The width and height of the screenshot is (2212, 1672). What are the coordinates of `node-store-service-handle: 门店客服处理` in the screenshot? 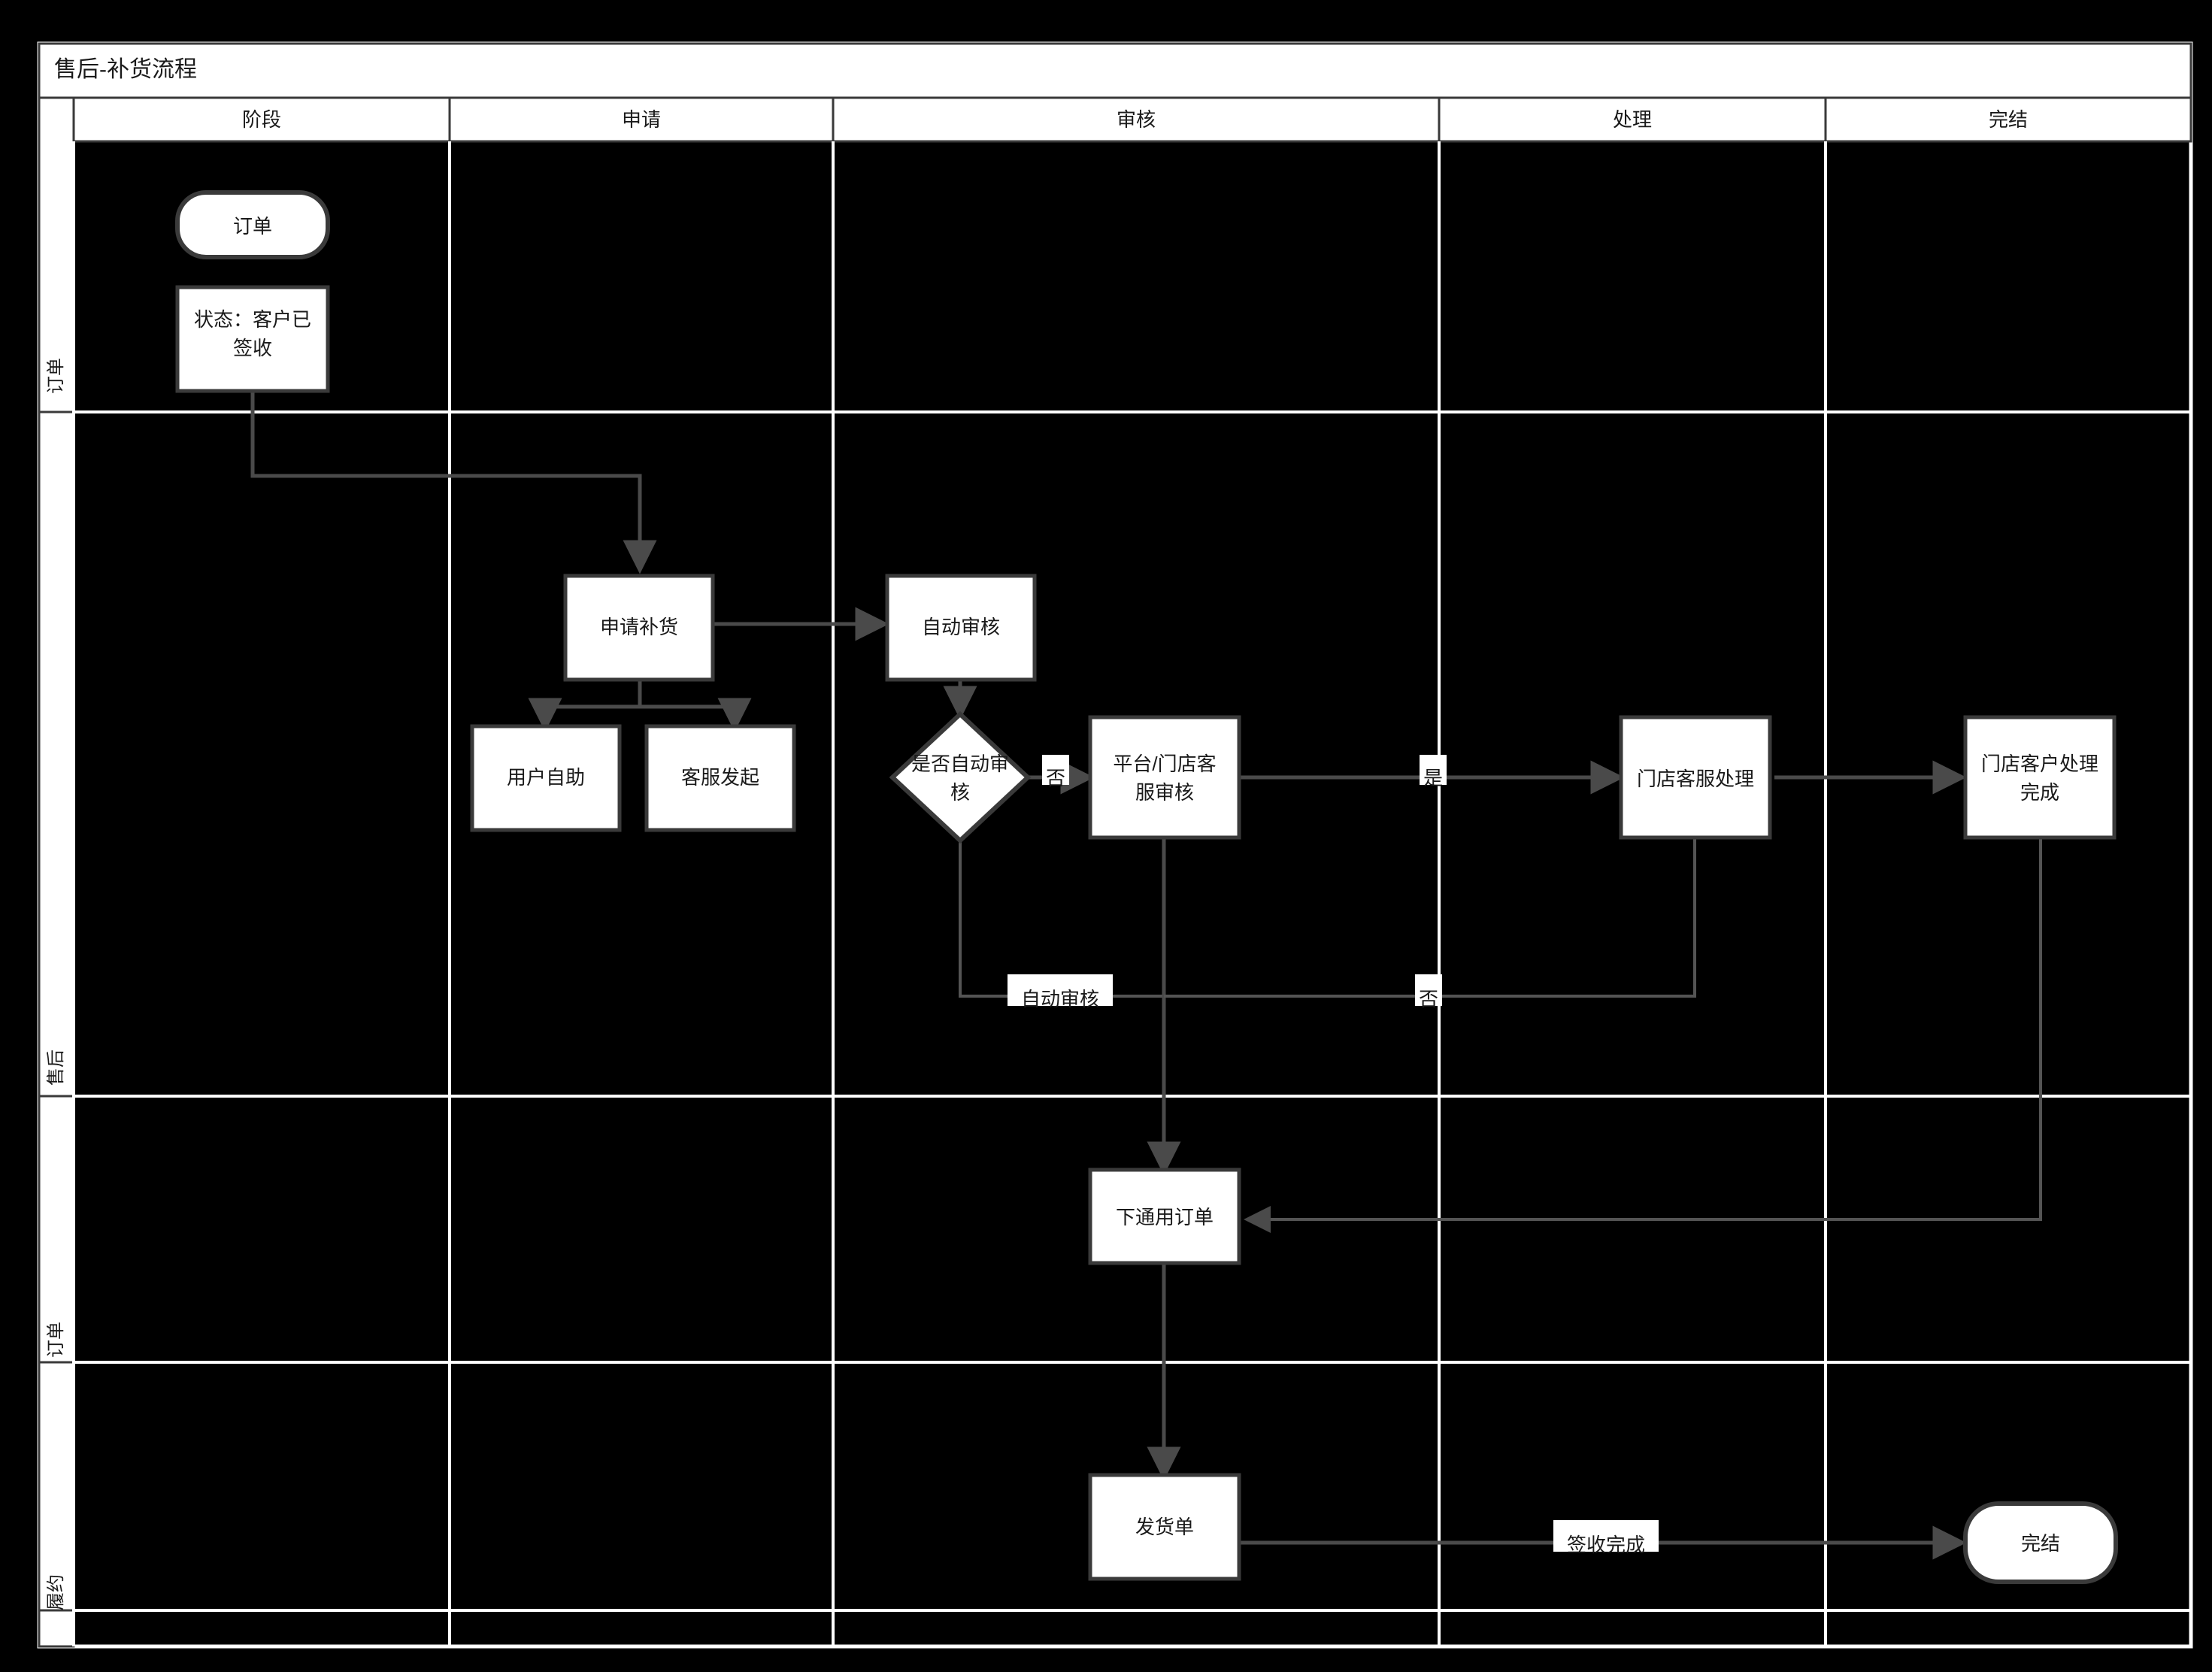 It's located at (1696, 777).